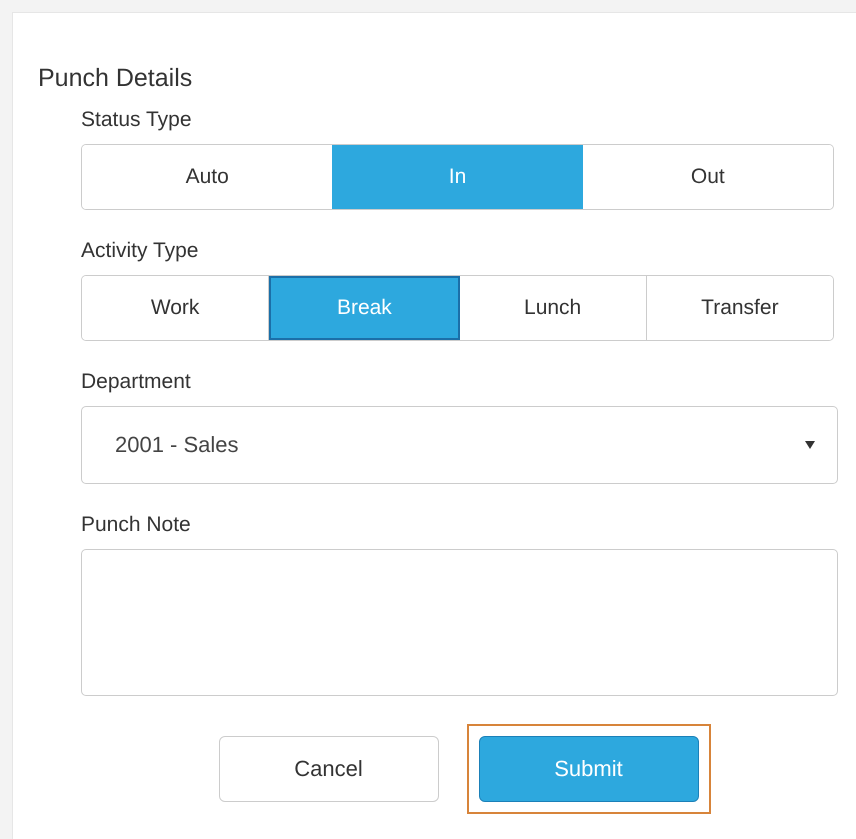 The height and width of the screenshot is (839, 856). What do you see at coordinates (810, 445) in the screenshot?
I see `caret-icon` at bounding box center [810, 445].